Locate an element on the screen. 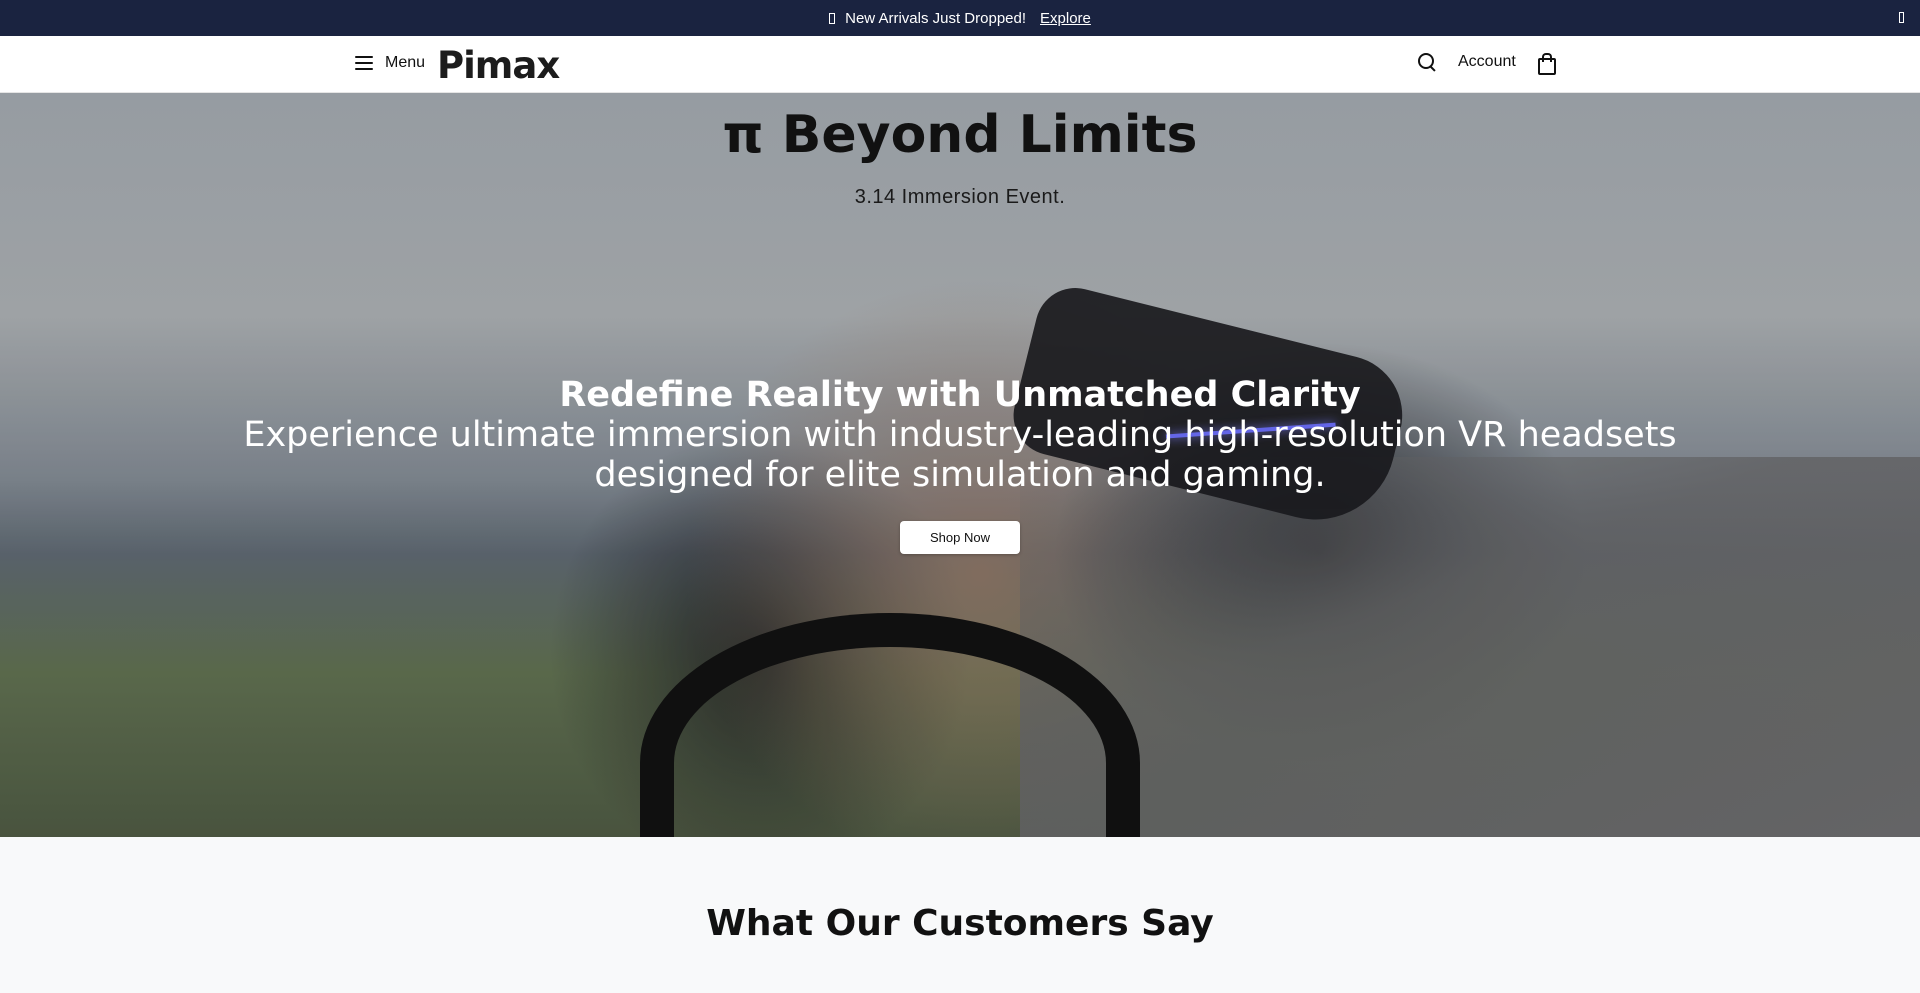 This screenshot has height=993, width=1920. pimax-logo: Pimax is located at coordinates (498, 65).